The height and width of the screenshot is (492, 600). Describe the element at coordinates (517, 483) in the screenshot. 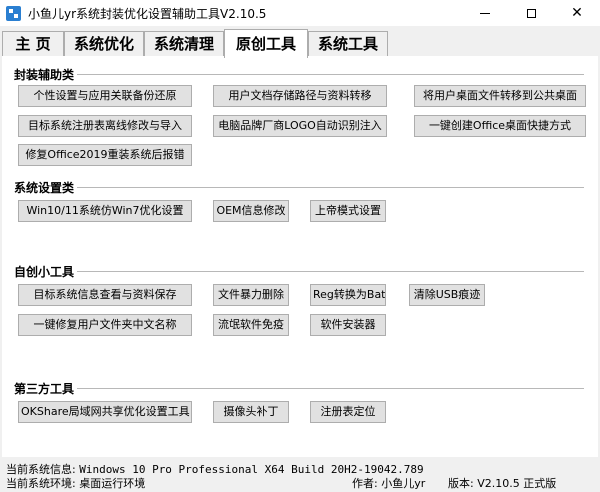

I see `version-value: V2.10.5 正式版` at that location.